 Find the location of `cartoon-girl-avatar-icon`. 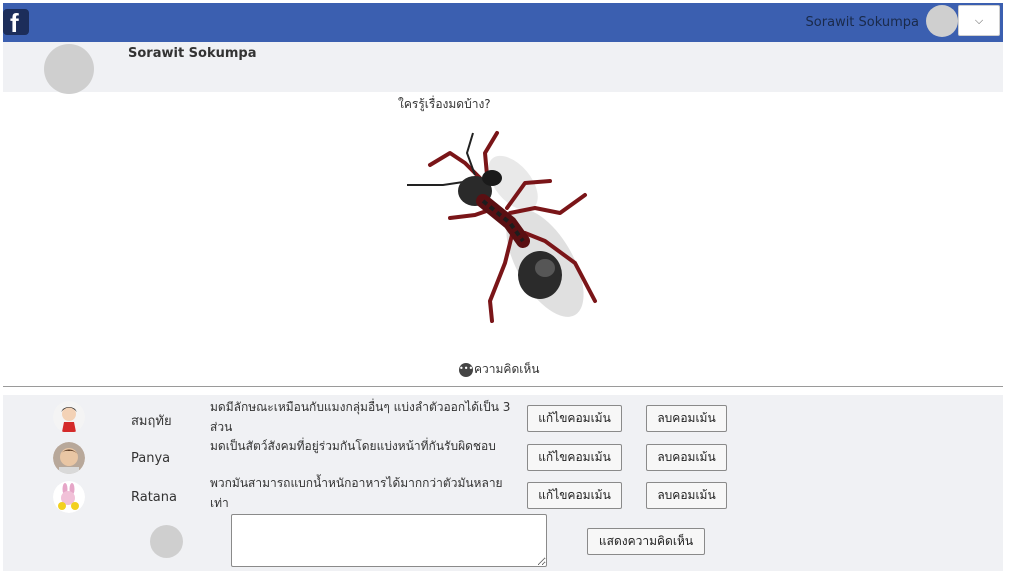

cartoon-girl-avatar-icon is located at coordinates (69, 417).